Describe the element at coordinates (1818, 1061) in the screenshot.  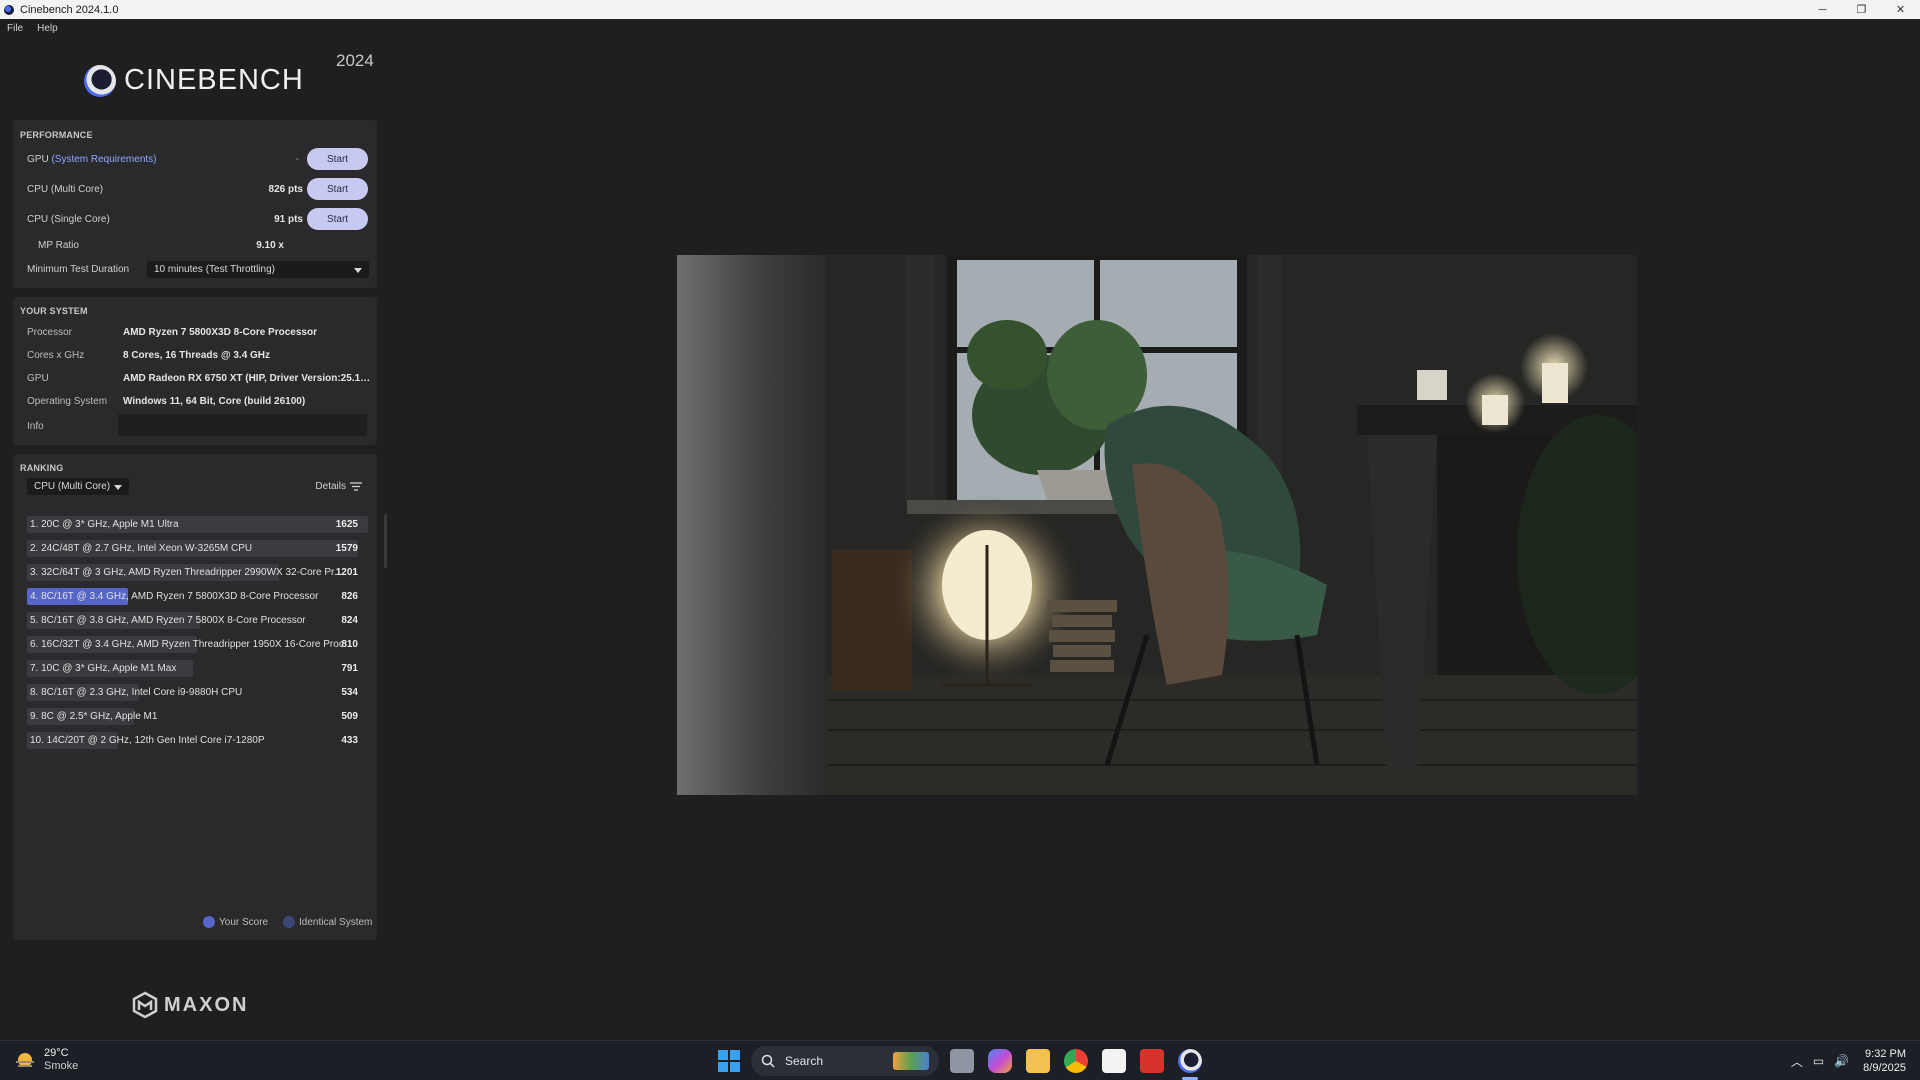
I see `network-icon: ▭` at that location.